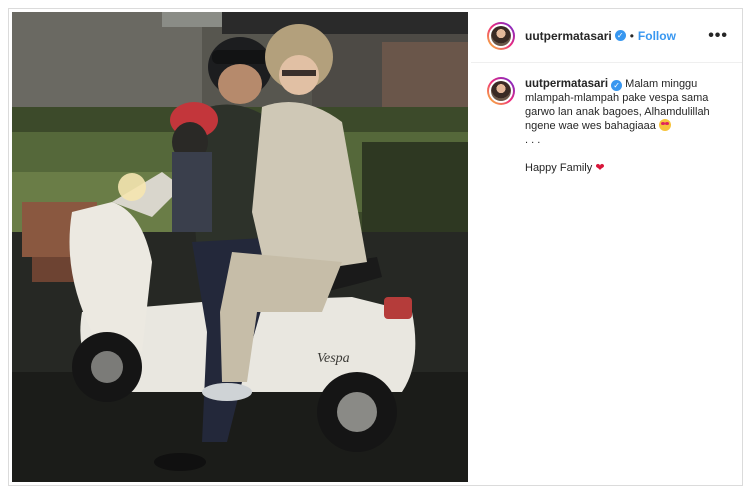 This screenshot has width=745, height=489. What do you see at coordinates (617, 98) in the screenshot?
I see `caption-line-2: mlampah-mlampah pake vespa sama` at bounding box center [617, 98].